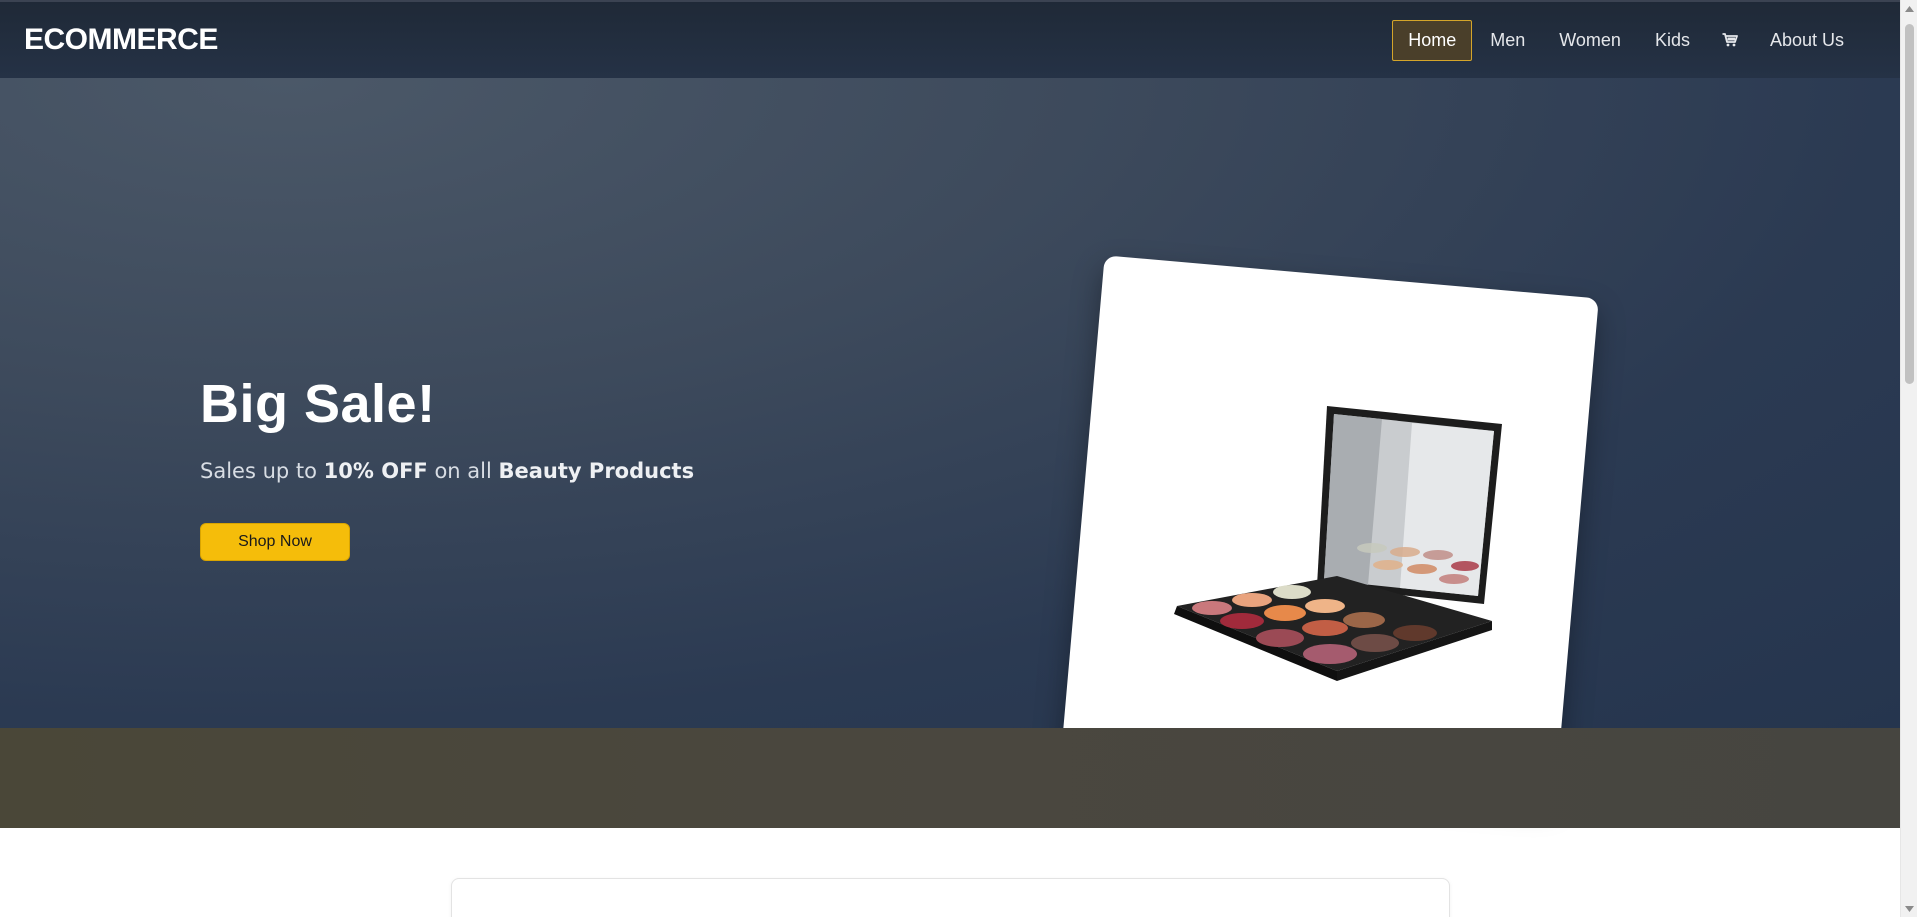  I want to click on scroll-down-arrow-icon, so click(1909, 908).